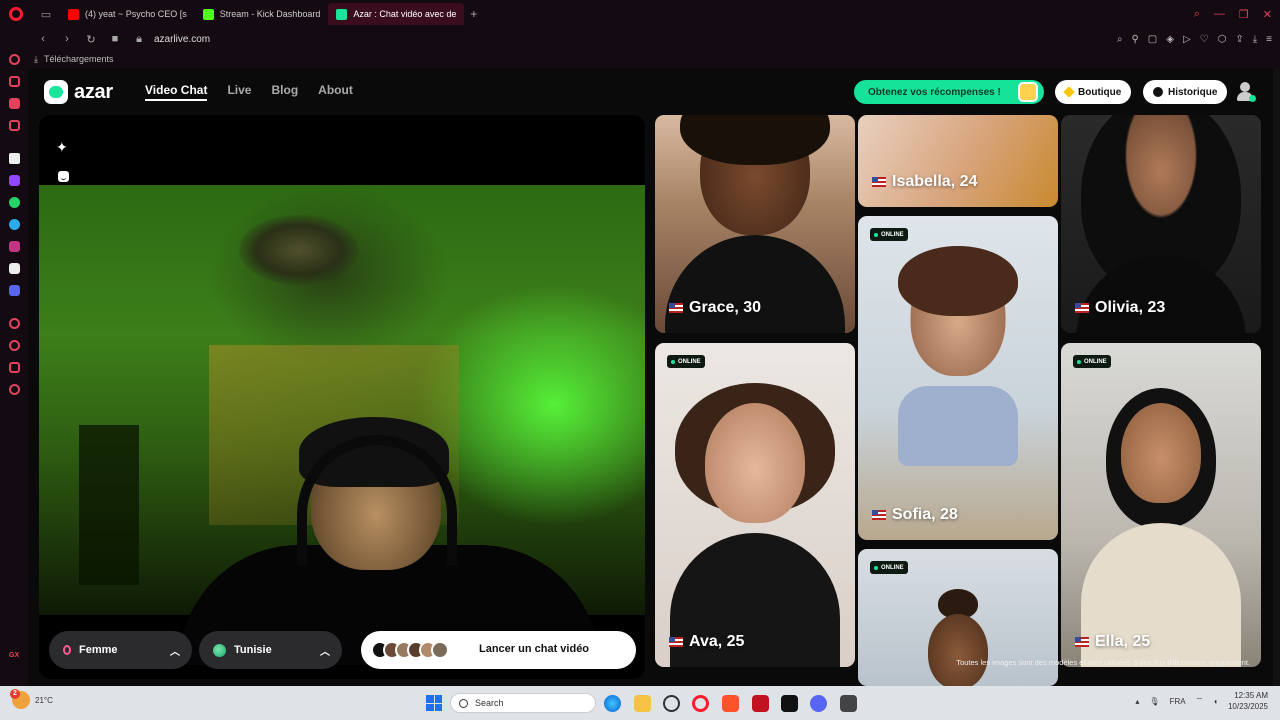 This screenshot has height=720, width=1280. Describe the element at coordinates (14, 202) in the screenshot. I see `whatsapp-icon` at that location.